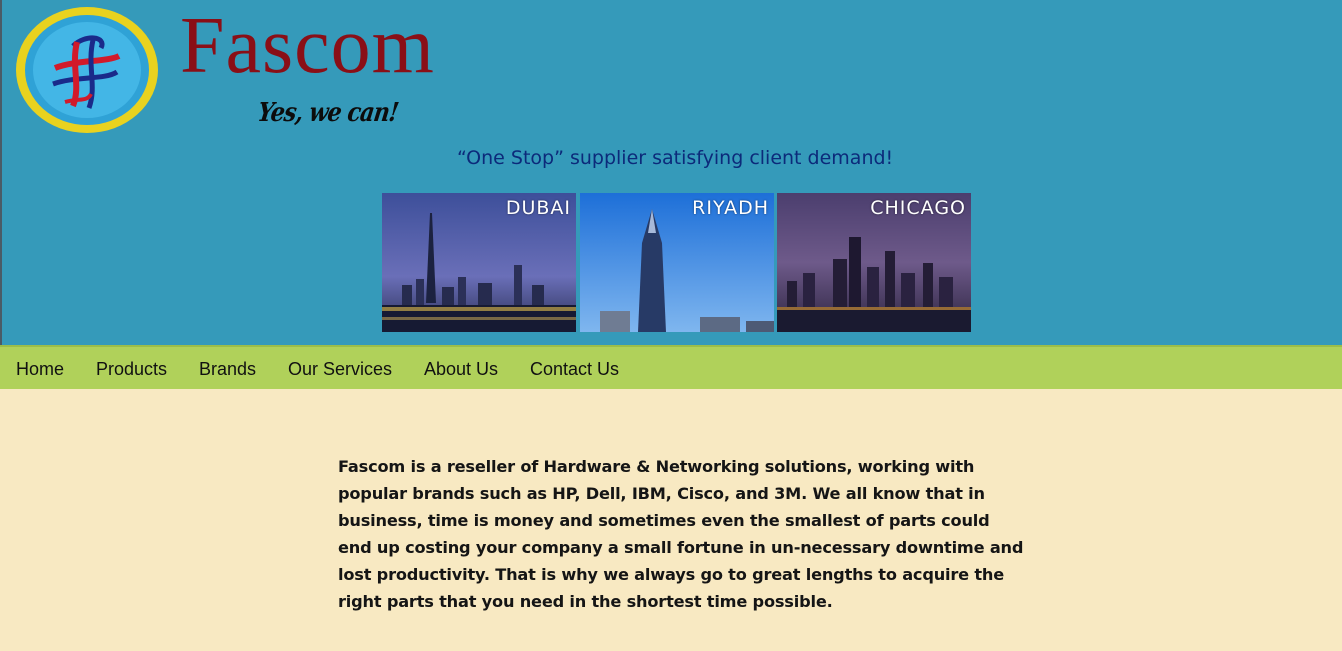 Image resolution: width=1342 pixels, height=651 pixels. Describe the element at coordinates (730, 208) in the screenshot. I see `city-label-riyadh: RIYADH` at that location.